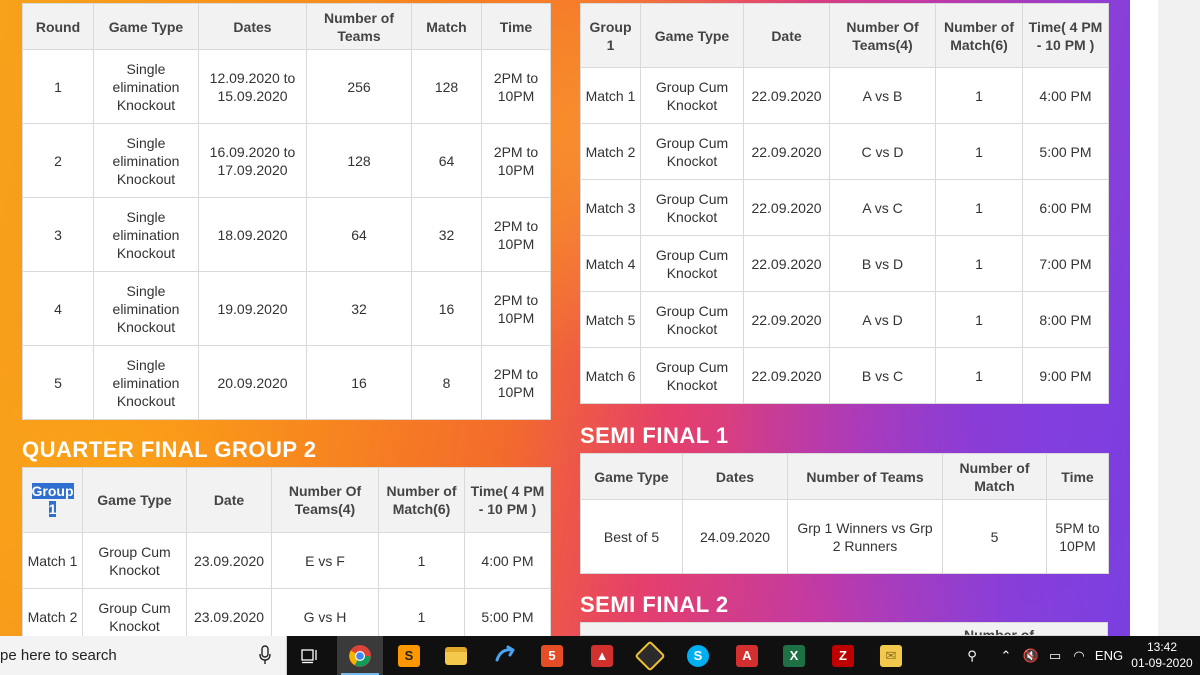  I want to click on semi-final-2-table-top: Number of, so click(844, 629).